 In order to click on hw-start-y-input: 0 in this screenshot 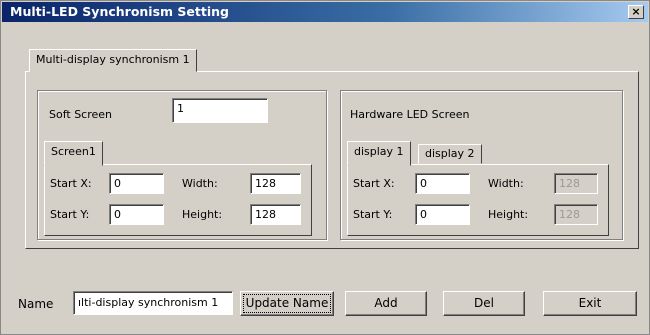, I will do `click(442, 214)`.